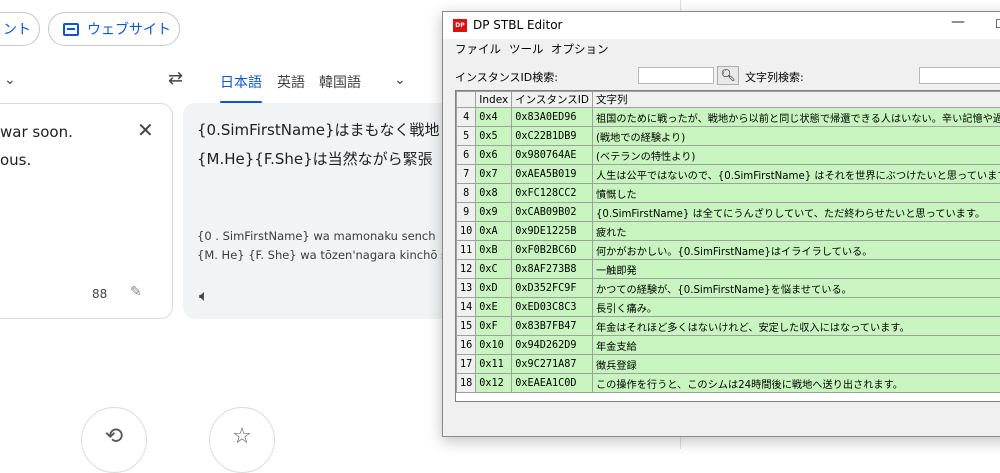 The image size is (1000, 473). I want to click on string-cell: 一触即発, so click(796, 269).